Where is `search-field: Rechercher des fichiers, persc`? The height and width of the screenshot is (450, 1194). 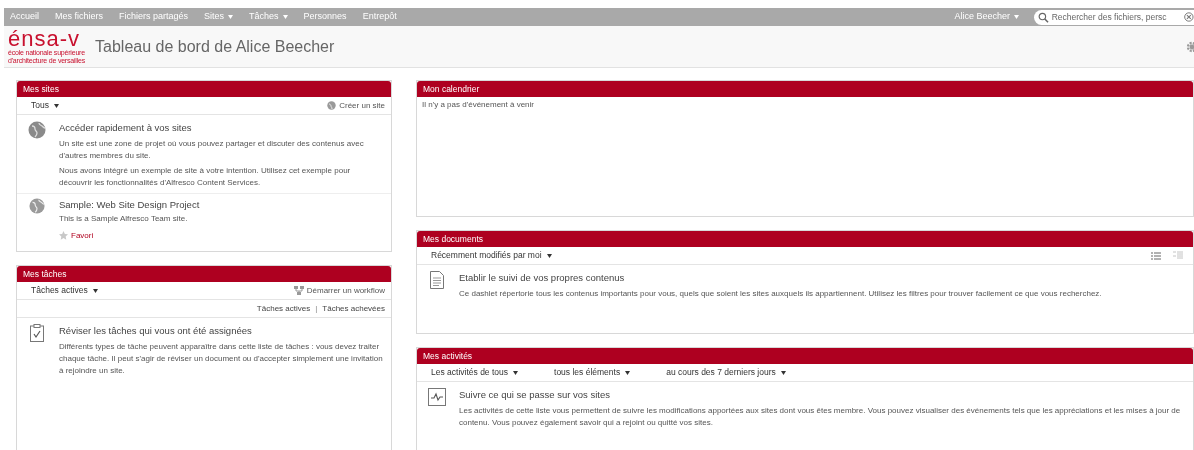 search-field: Rechercher des fichiers, persc is located at coordinates (1114, 17).